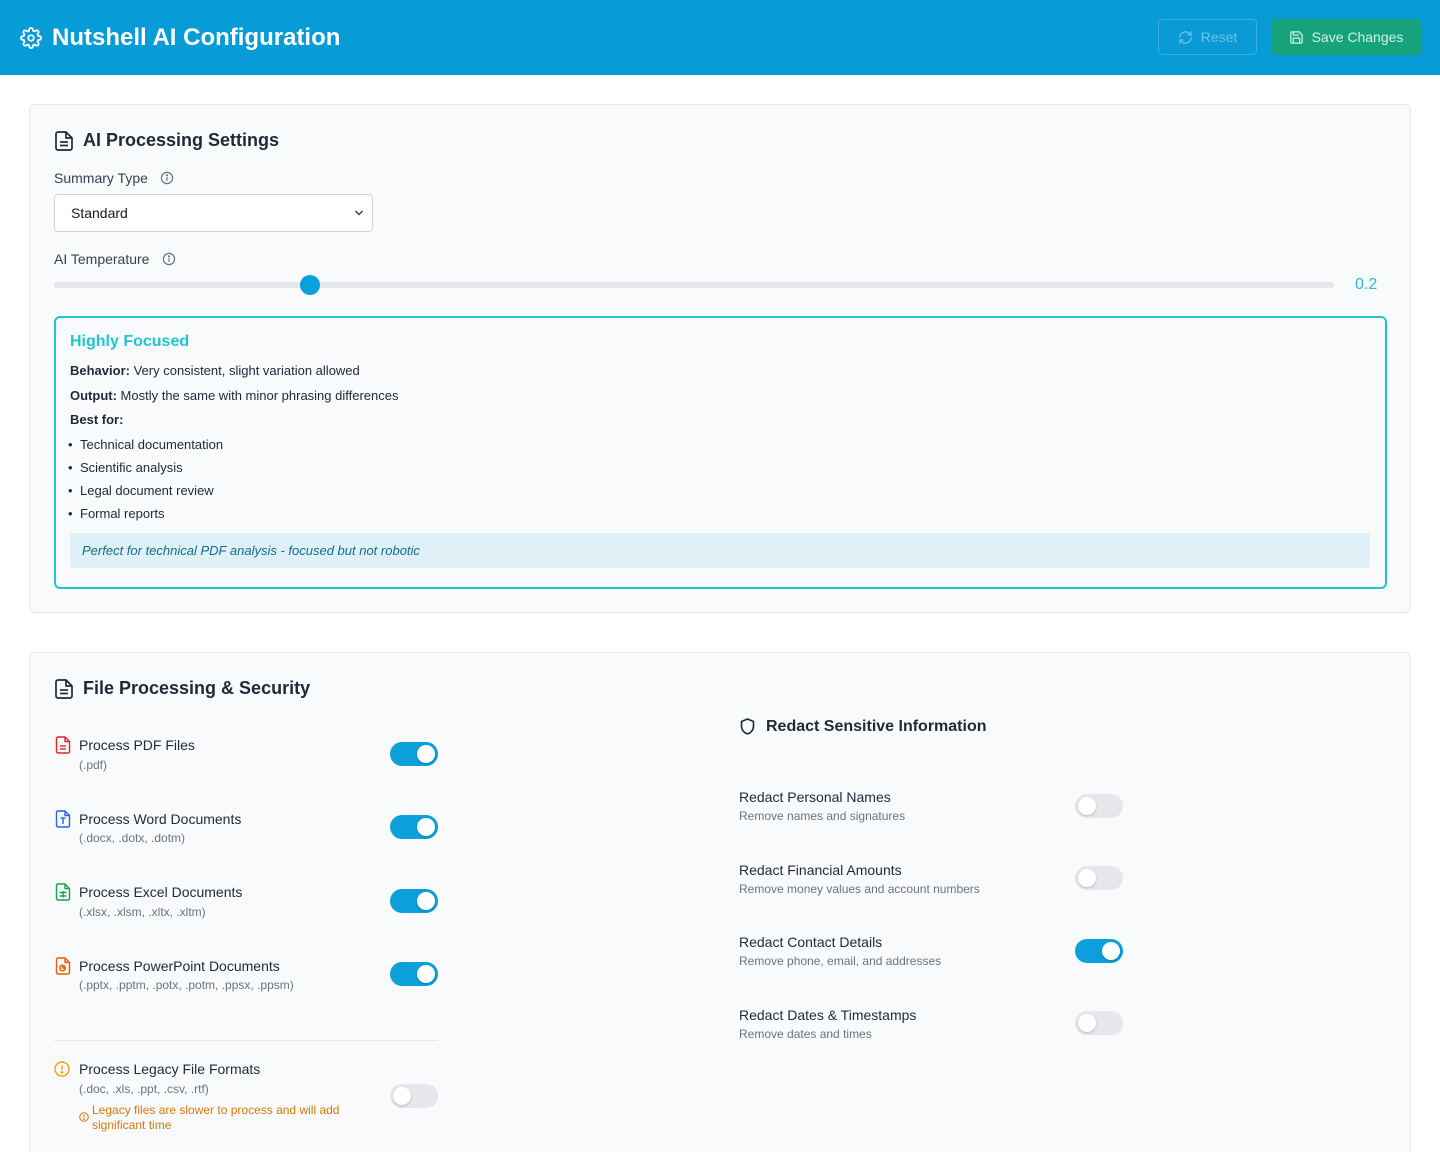 The height and width of the screenshot is (1152, 1440). Describe the element at coordinates (414, 974) in the screenshot. I see `powerpoint-toggle` at that location.